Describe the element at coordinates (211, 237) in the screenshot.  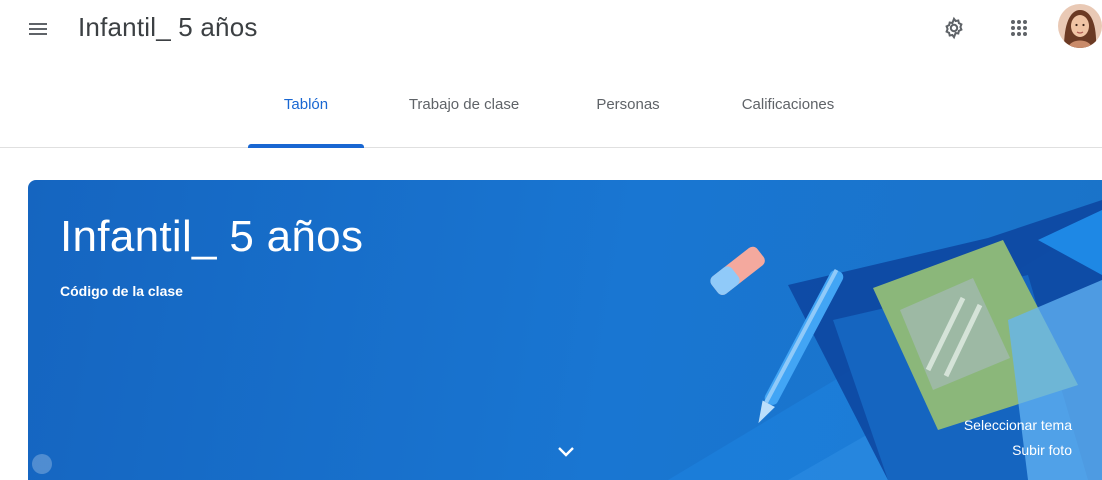
I see `banner-class-title: Infantil_ 5 años` at that location.